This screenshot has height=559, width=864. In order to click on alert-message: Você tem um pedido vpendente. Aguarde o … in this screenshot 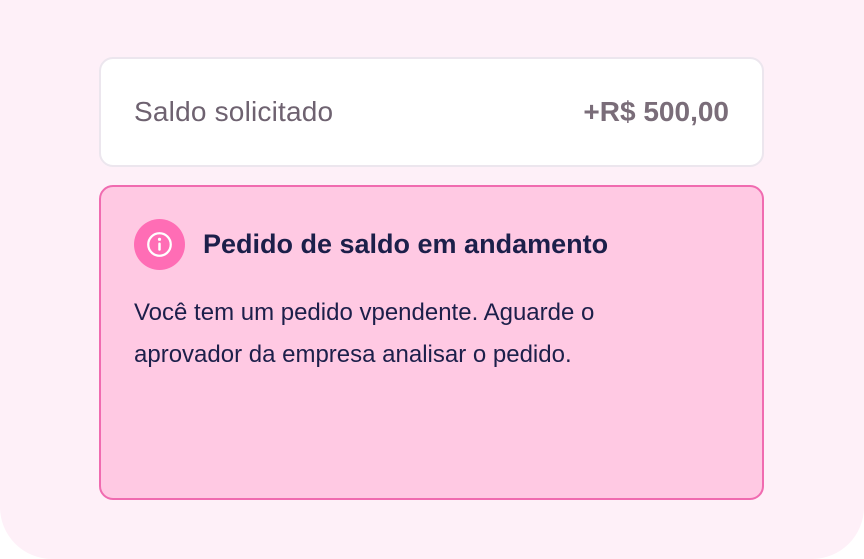, I will do `click(364, 333)`.